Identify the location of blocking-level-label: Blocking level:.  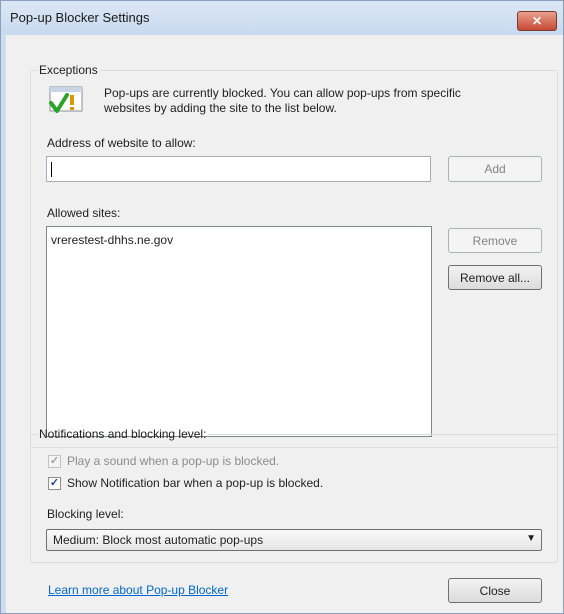
(85, 514).